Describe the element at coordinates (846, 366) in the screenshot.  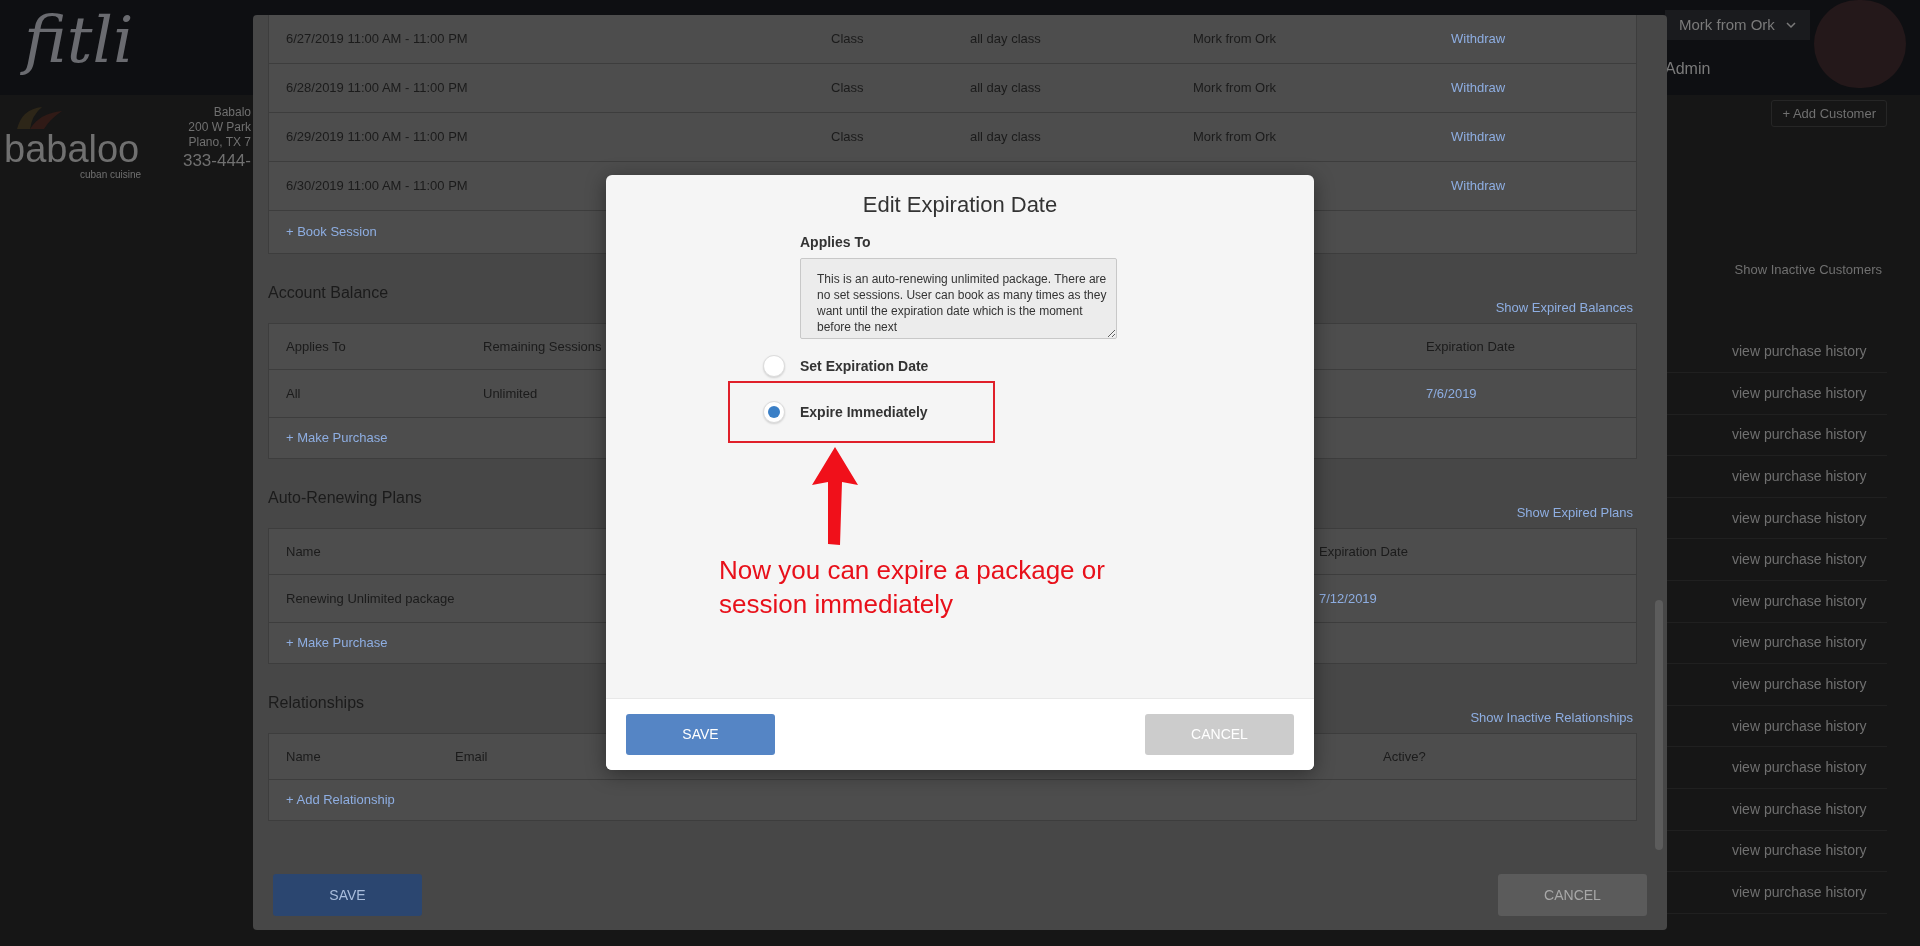
I see `radio-option: Set Expiration Date` at that location.